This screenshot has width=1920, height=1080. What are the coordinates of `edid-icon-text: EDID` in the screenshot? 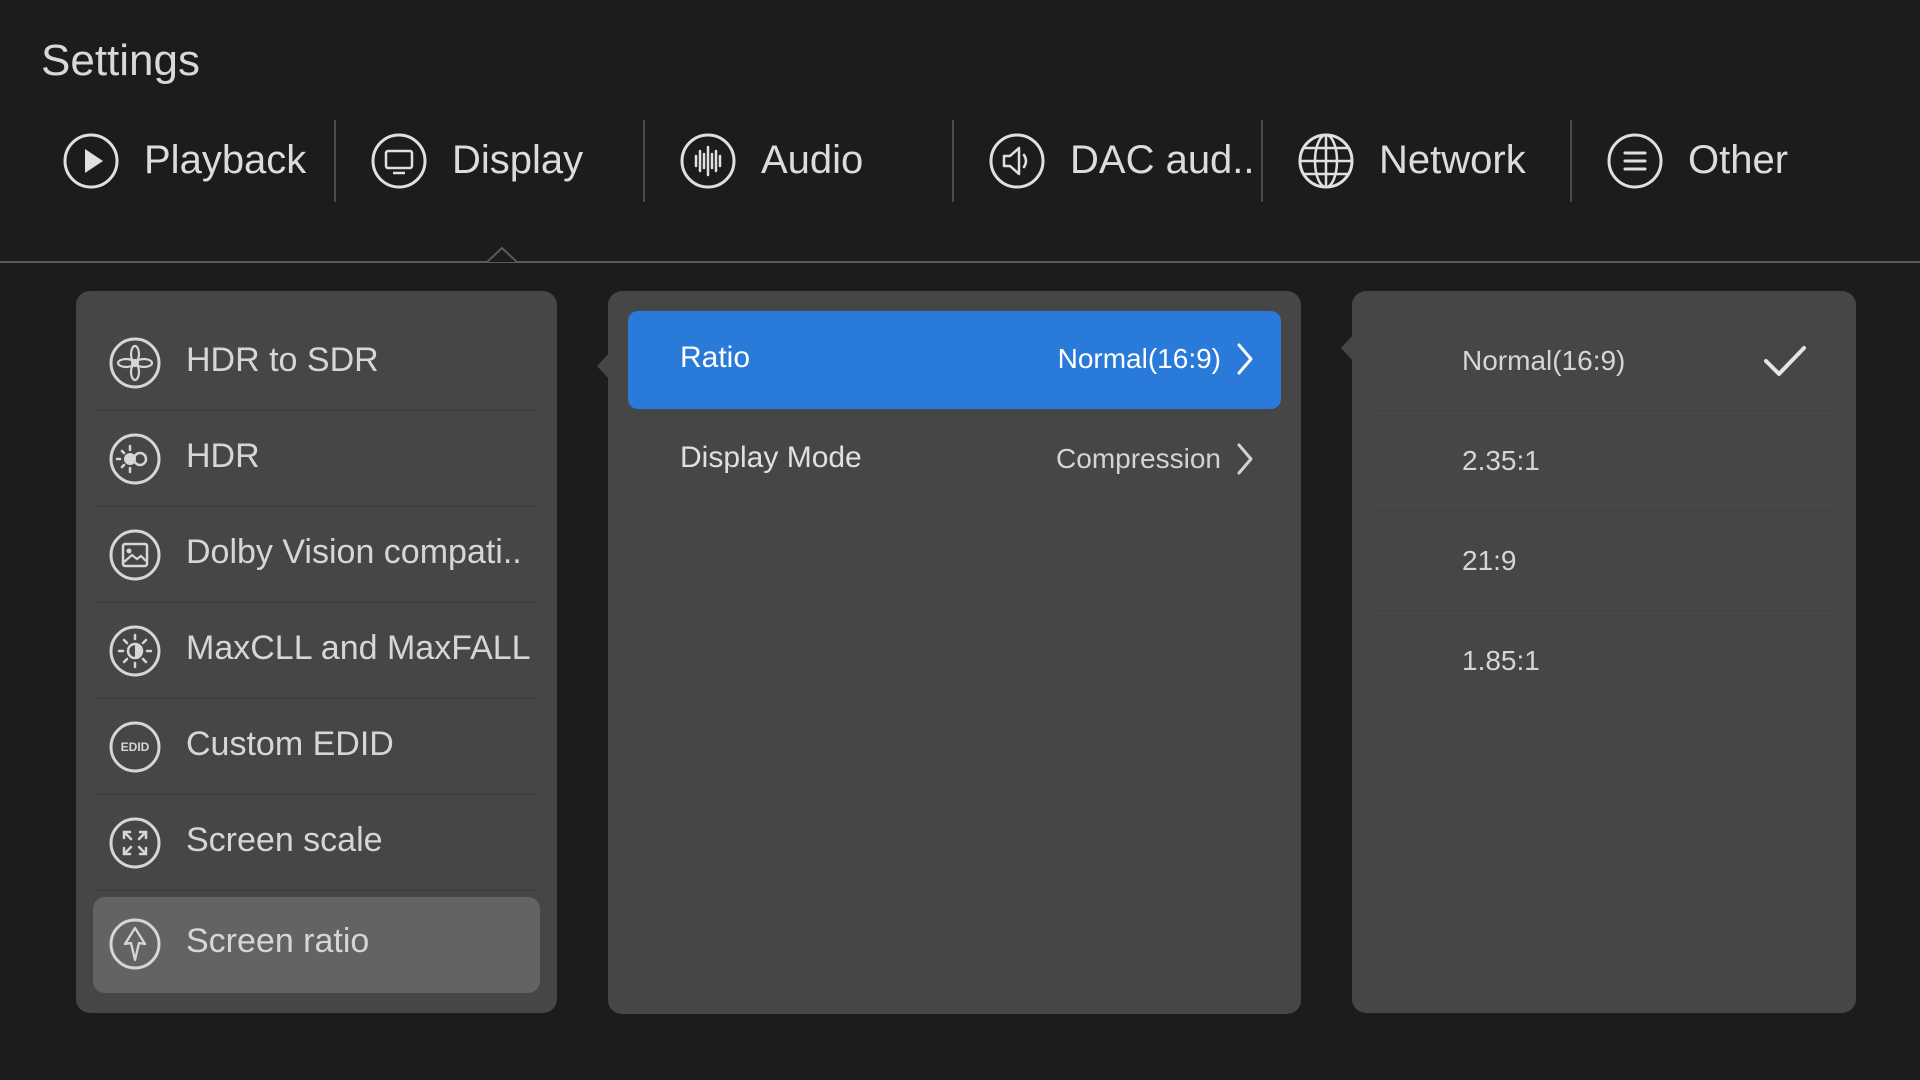 It's located at (135, 747).